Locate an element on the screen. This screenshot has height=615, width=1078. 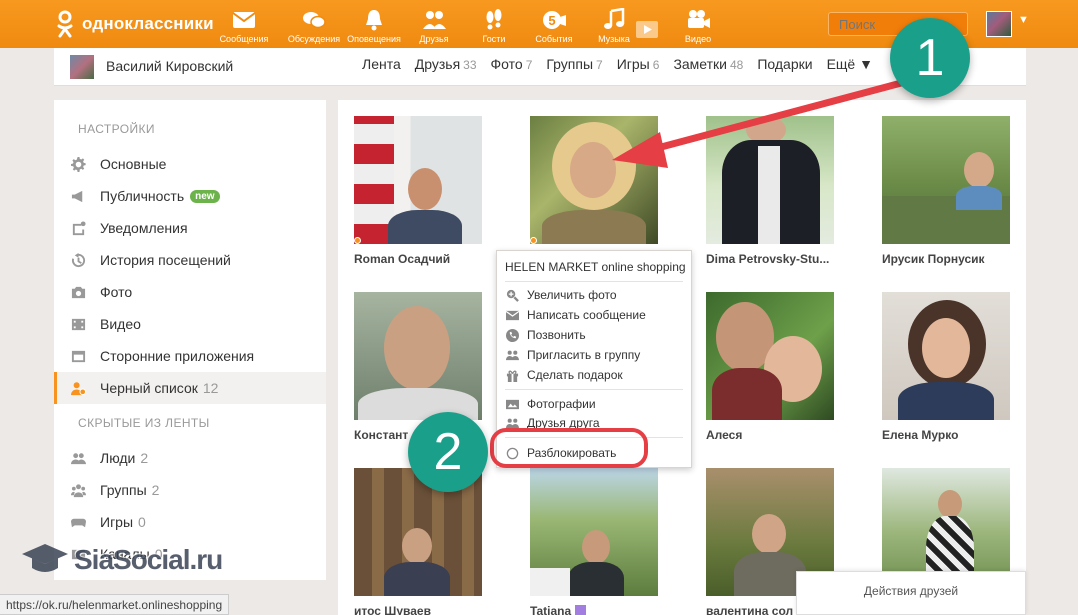
sidebar-item-blacklist: Черный список 12 is located at coordinates (190, 388).